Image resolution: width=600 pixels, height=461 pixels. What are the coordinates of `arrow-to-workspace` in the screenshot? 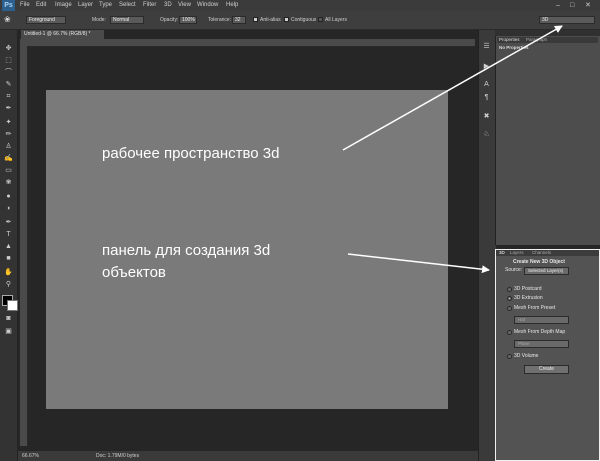 It's located at (452, 88).